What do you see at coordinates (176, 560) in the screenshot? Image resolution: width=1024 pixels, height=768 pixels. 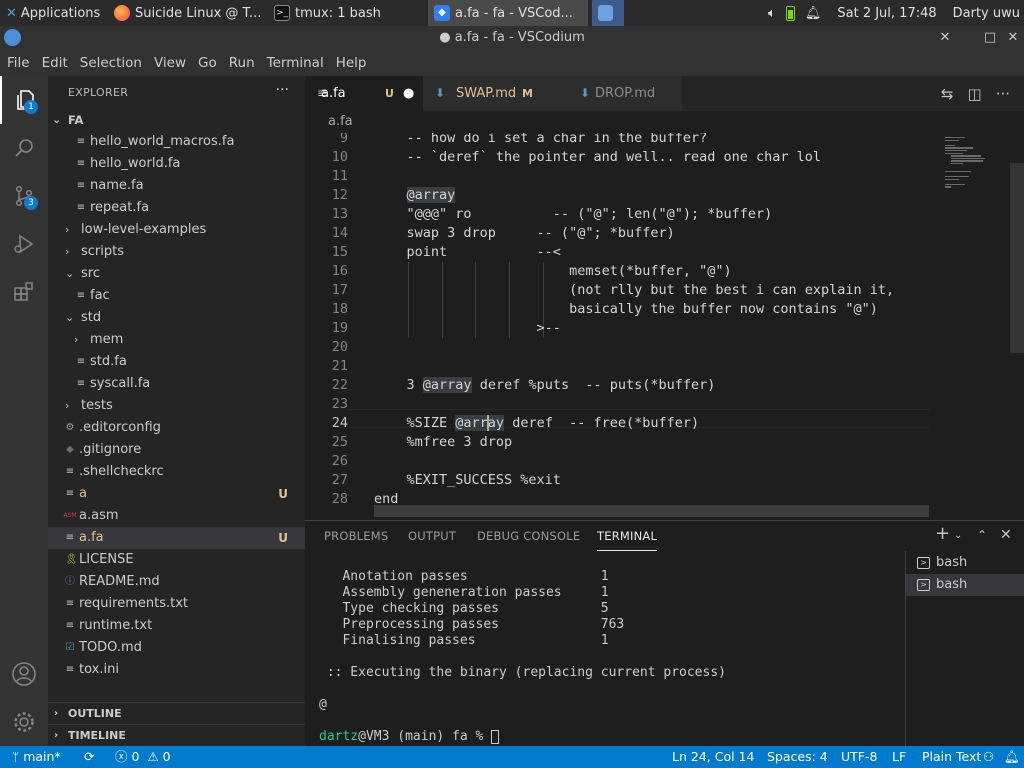 I see `tree-file: 🎗︎ LICENSE` at bounding box center [176, 560].